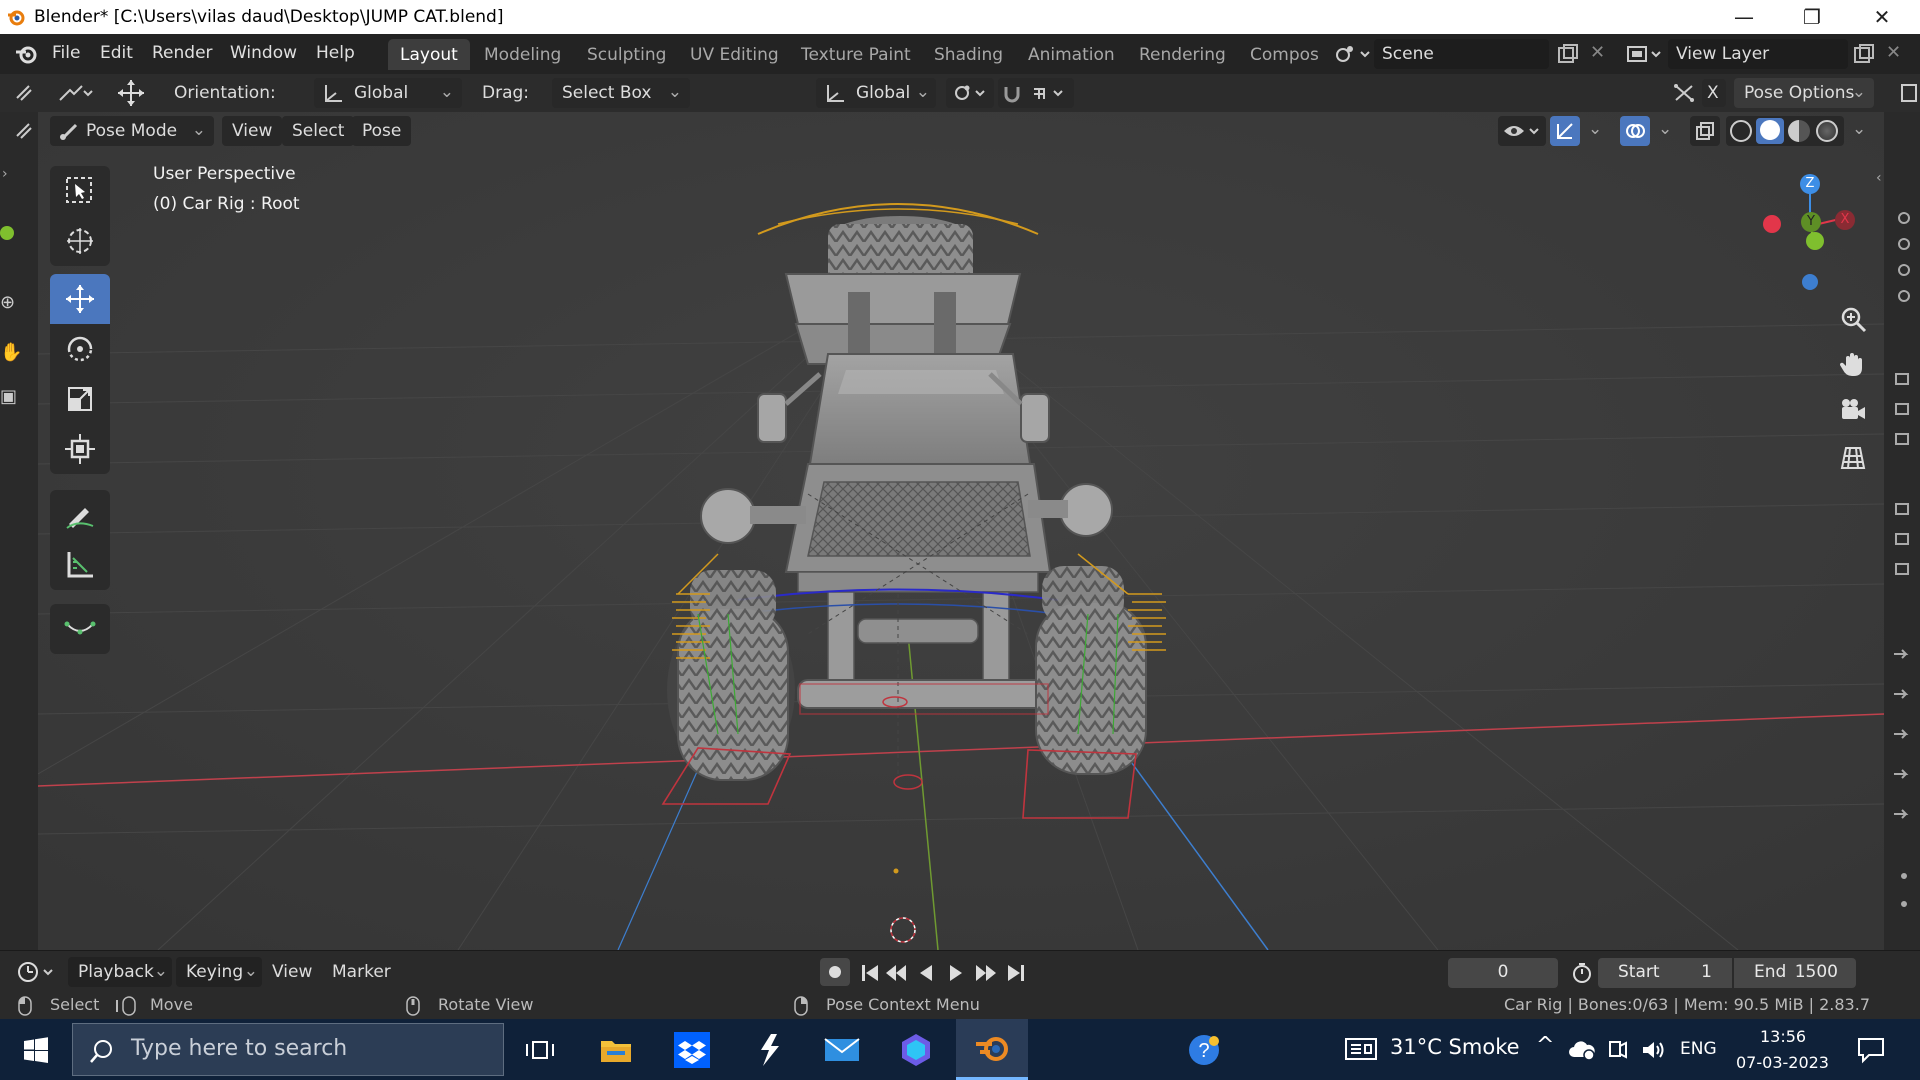 Image resolution: width=1920 pixels, height=1080 pixels. Describe the element at coordinates (361, 972) in the screenshot. I see `timeline-marker-menu: Marker` at that location.